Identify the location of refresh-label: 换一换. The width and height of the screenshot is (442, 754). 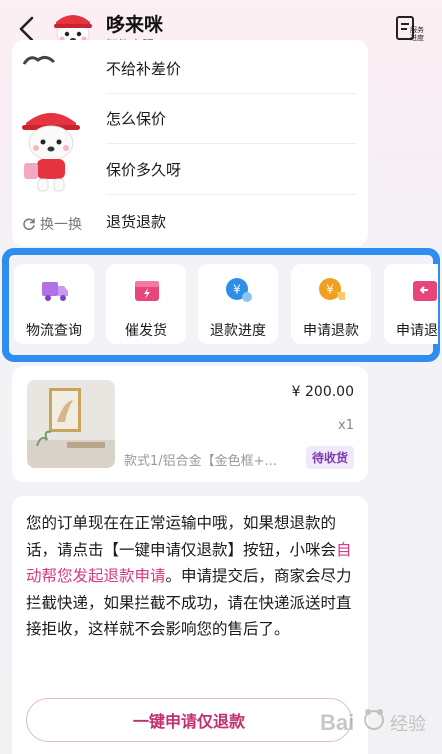
(61, 225).